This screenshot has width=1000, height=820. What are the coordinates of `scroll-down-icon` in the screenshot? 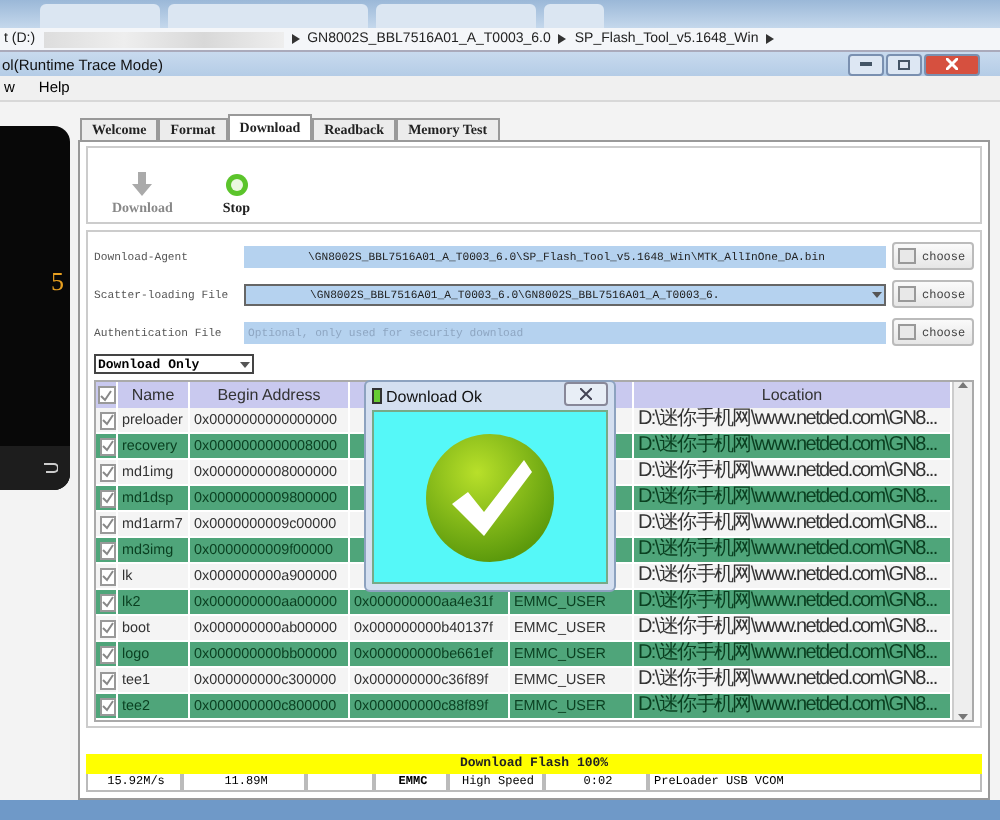 It's located at (963, 717).